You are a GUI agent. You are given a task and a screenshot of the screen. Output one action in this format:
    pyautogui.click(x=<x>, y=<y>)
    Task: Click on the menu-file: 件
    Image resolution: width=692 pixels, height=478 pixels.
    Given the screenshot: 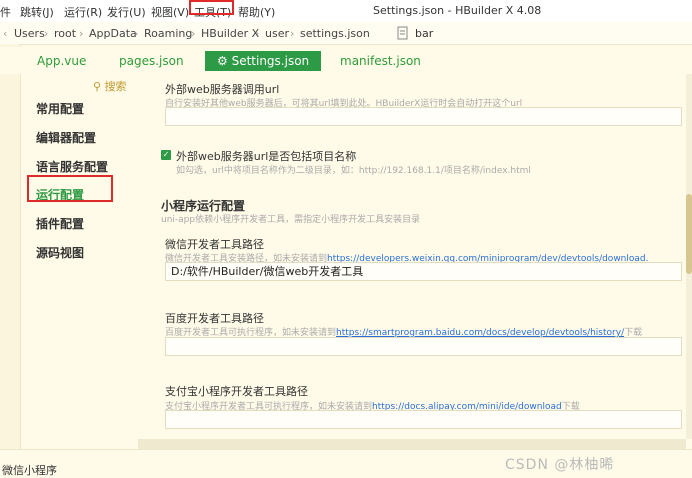 What is the action you would take?
    pyautogui.click(x=5, y=12)
    